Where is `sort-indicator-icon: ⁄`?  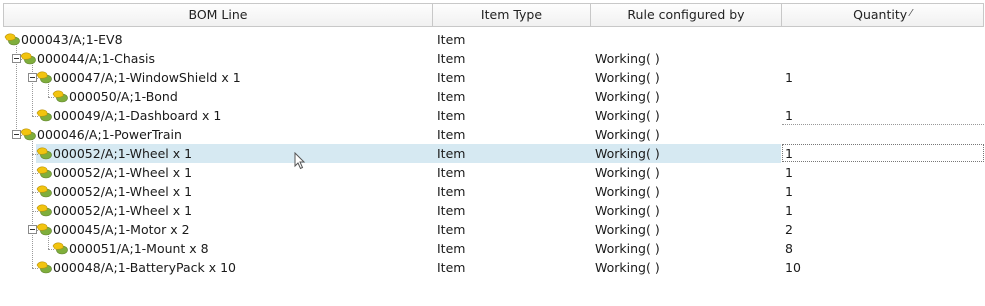
sort-indicator-icon: ⁄ is located at coordinates (911, 13).